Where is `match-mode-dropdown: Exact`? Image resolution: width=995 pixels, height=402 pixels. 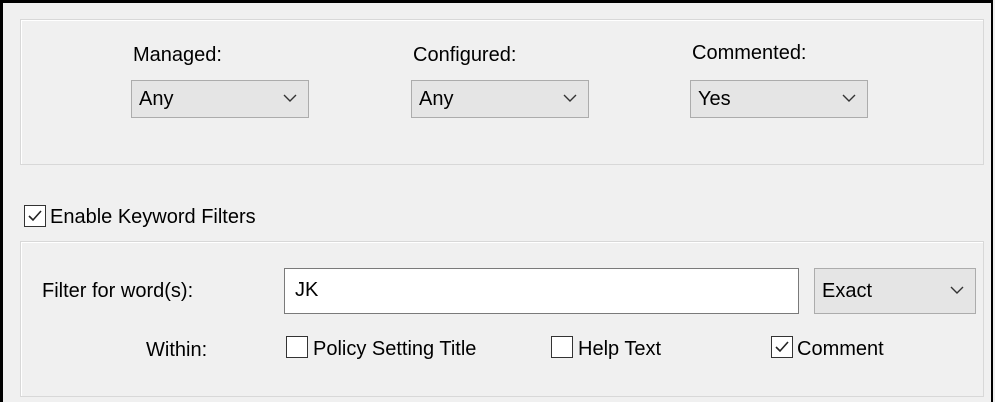
match-mode-dropdown: Exact is located at coordinates (895, 291).